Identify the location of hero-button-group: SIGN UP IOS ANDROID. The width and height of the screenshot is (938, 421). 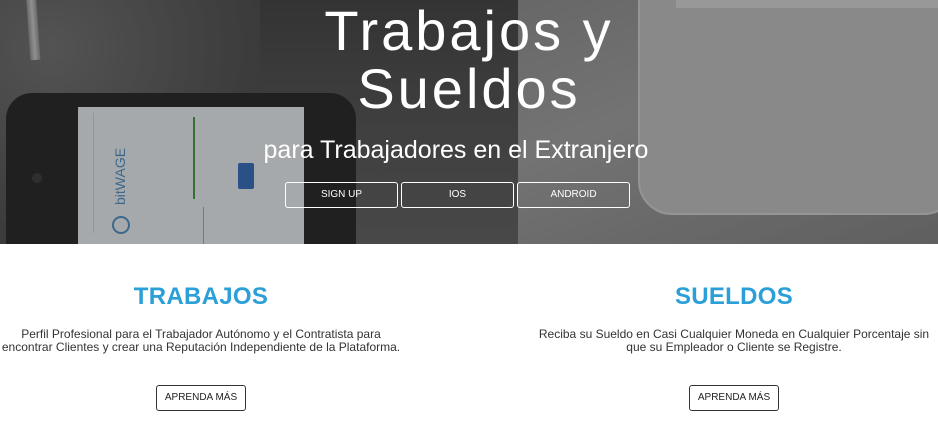
(457, 195).